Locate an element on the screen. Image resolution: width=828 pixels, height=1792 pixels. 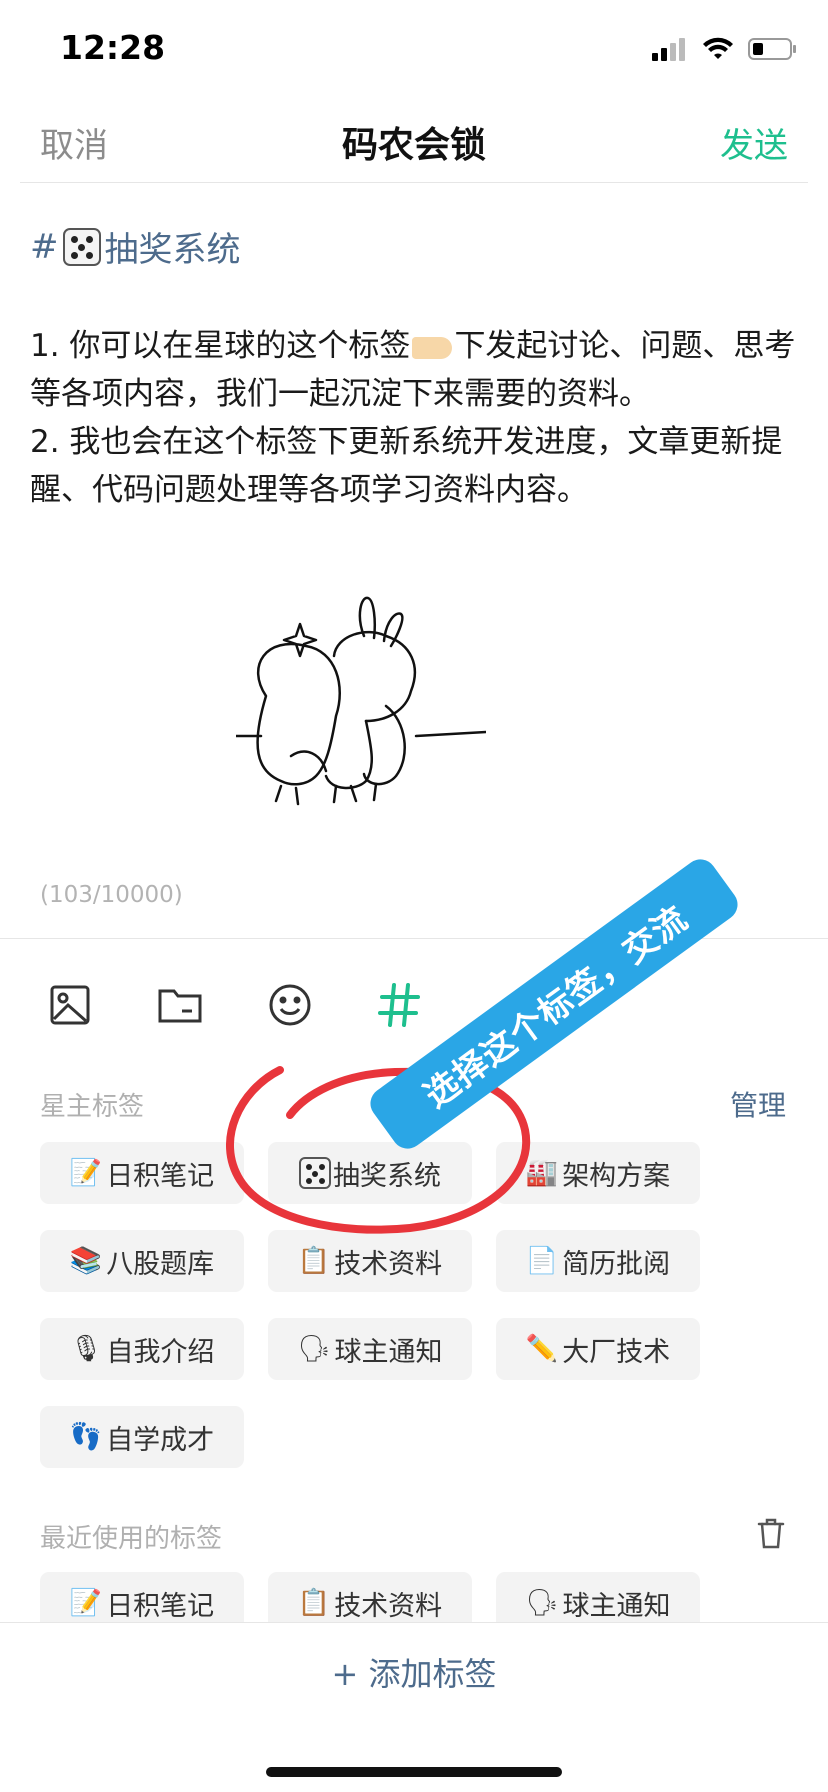
hashtag-name: 抽奖系统 is located at coordinates (172, 250).